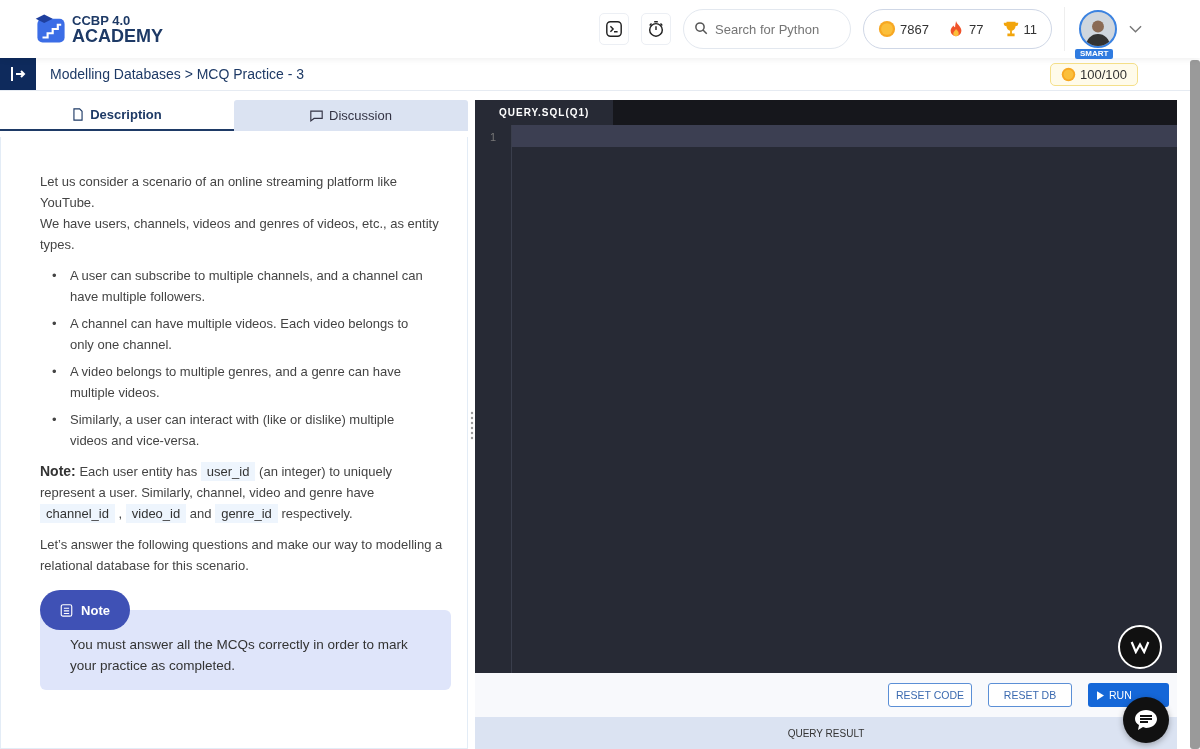 The height and width of the screenshot is (749, 1200). Describe the element at coordinates (767, 29) in the screenshot. I see `search-field: Search for Python` at that location.